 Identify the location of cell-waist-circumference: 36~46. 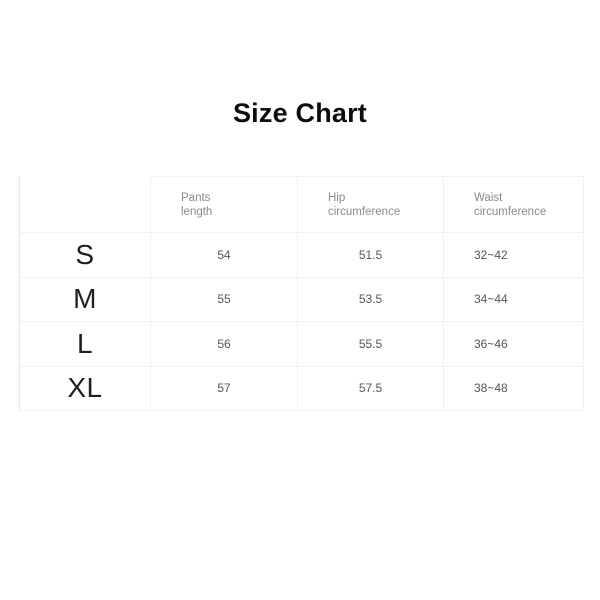
(513, 344).